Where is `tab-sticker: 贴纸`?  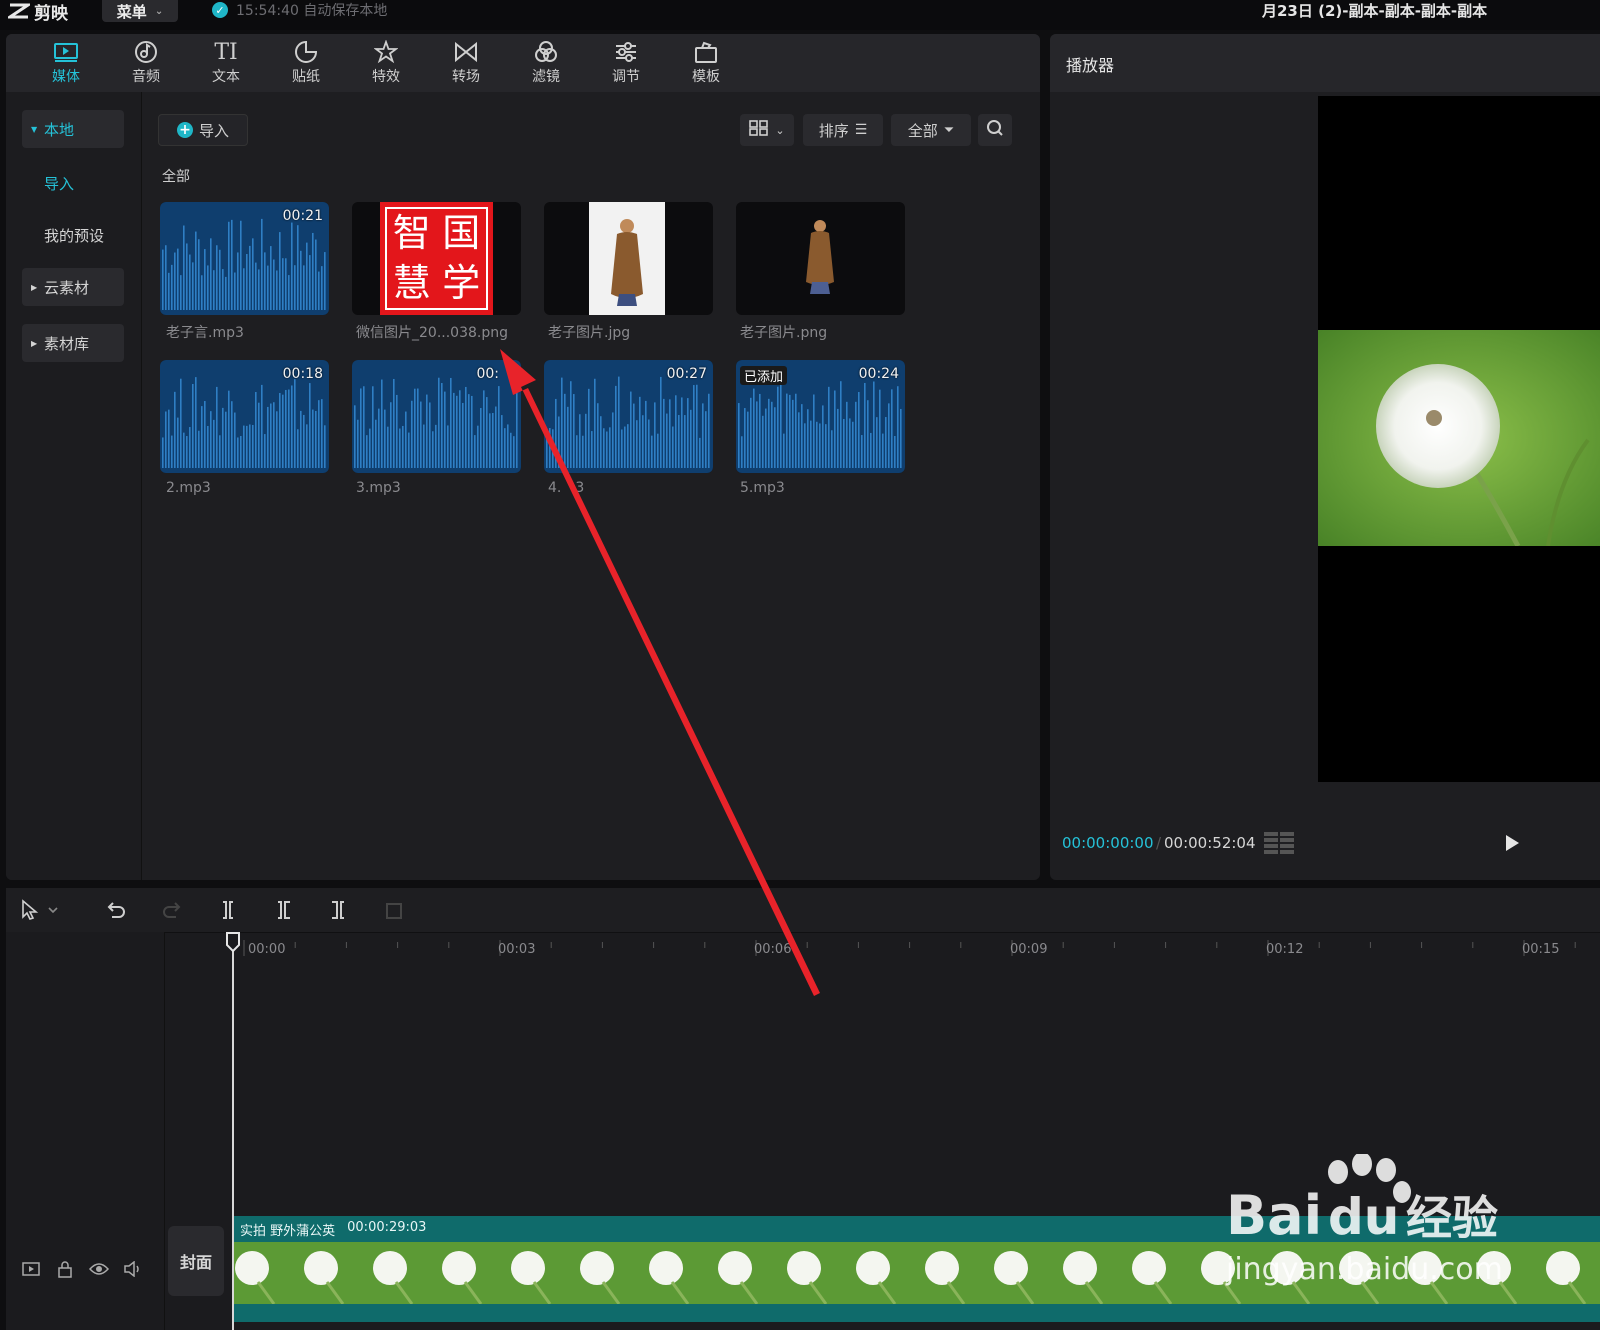 tab-sticker: 贴纸 is located at coordinates (306, 63).